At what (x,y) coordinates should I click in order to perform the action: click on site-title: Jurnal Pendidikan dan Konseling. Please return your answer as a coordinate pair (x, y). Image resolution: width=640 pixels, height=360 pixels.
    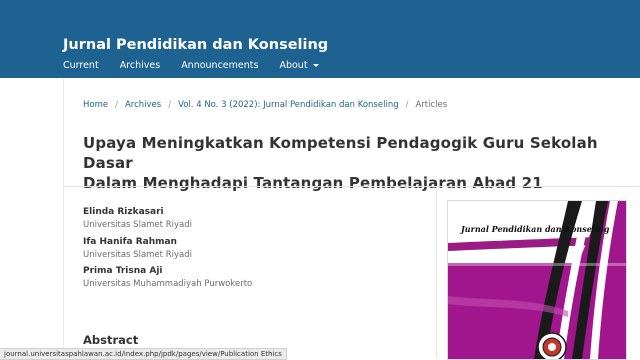
    Looking at the image, I should click on (195, 45).